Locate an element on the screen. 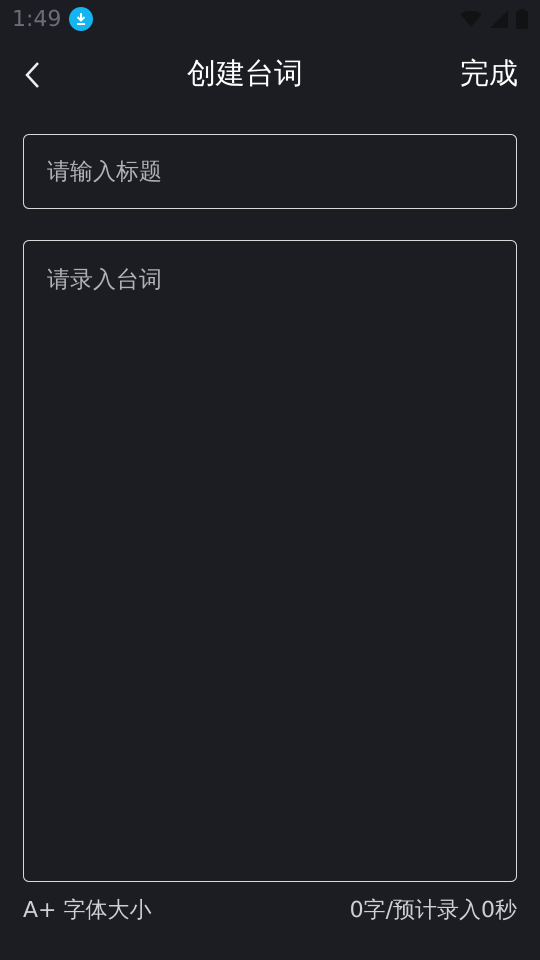  word-count: 0字/预计录入0秒 is located at coordinates (433, 910).